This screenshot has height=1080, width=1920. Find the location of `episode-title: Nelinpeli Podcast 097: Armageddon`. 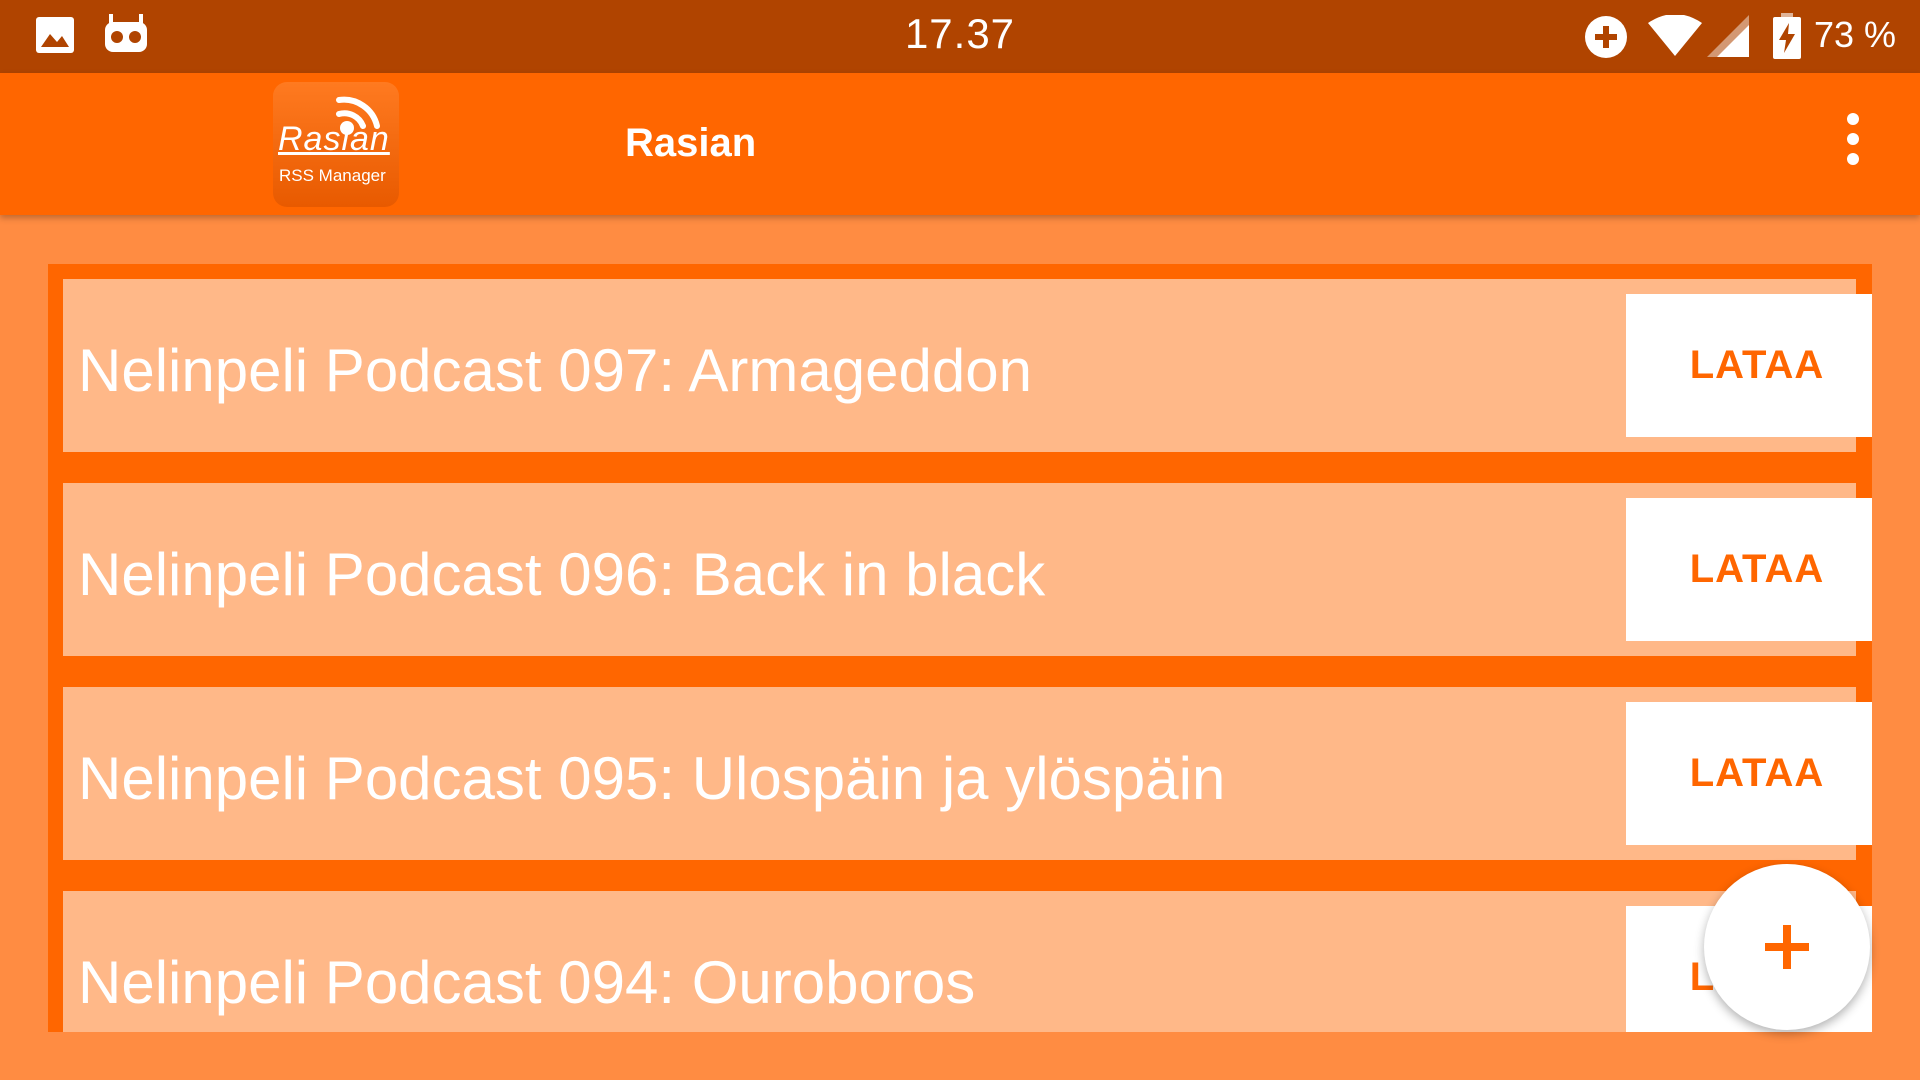

episode-title: Nelinpeli Podcast 097: Armageddon is located at coordinates (555, 370).